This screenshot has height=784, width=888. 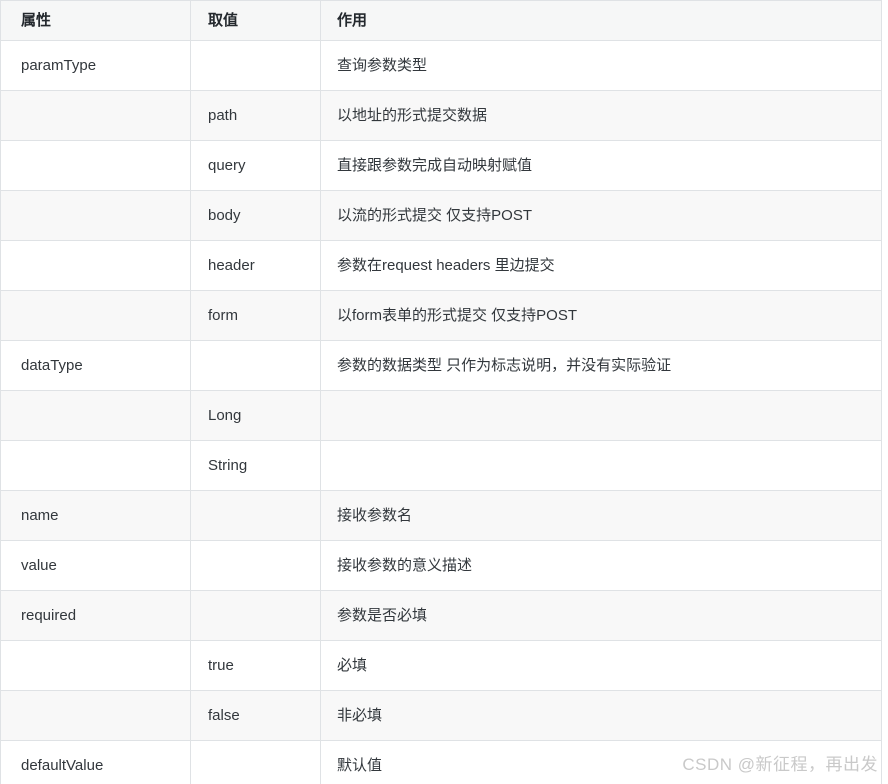 I want to click on table-row: query 直接跟参数完成自动映射赋值, so click(x=441, y=165).